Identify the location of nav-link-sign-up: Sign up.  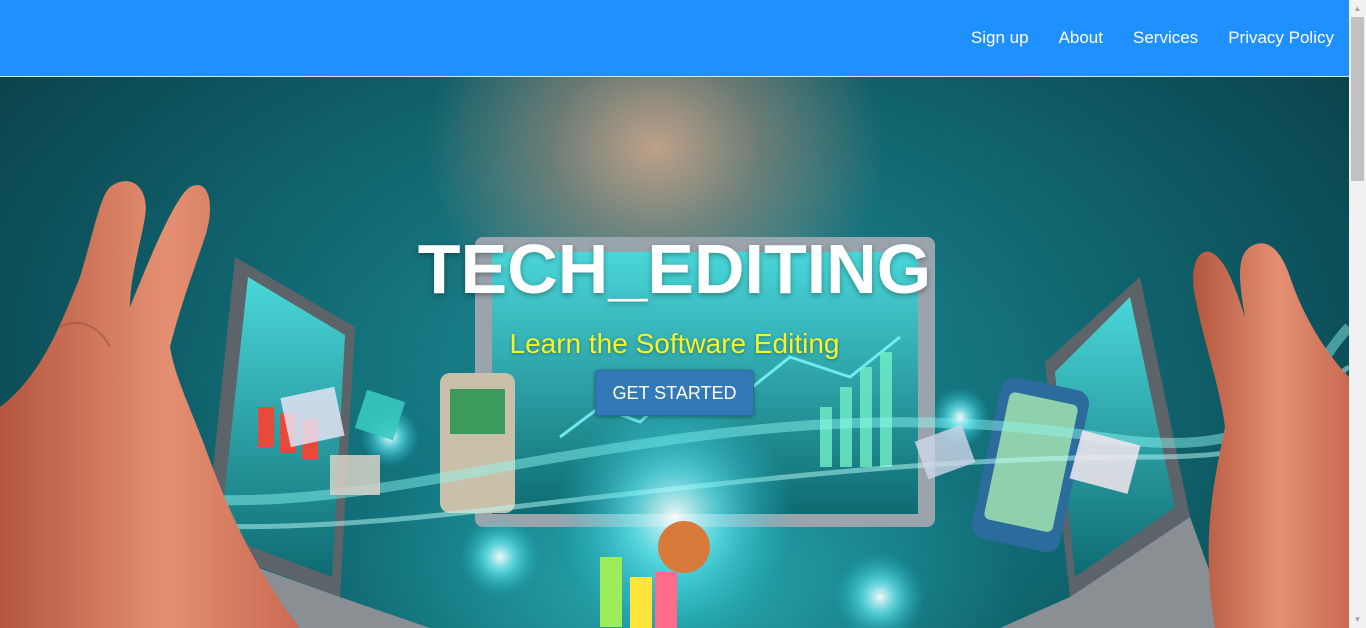
(1000, 38).